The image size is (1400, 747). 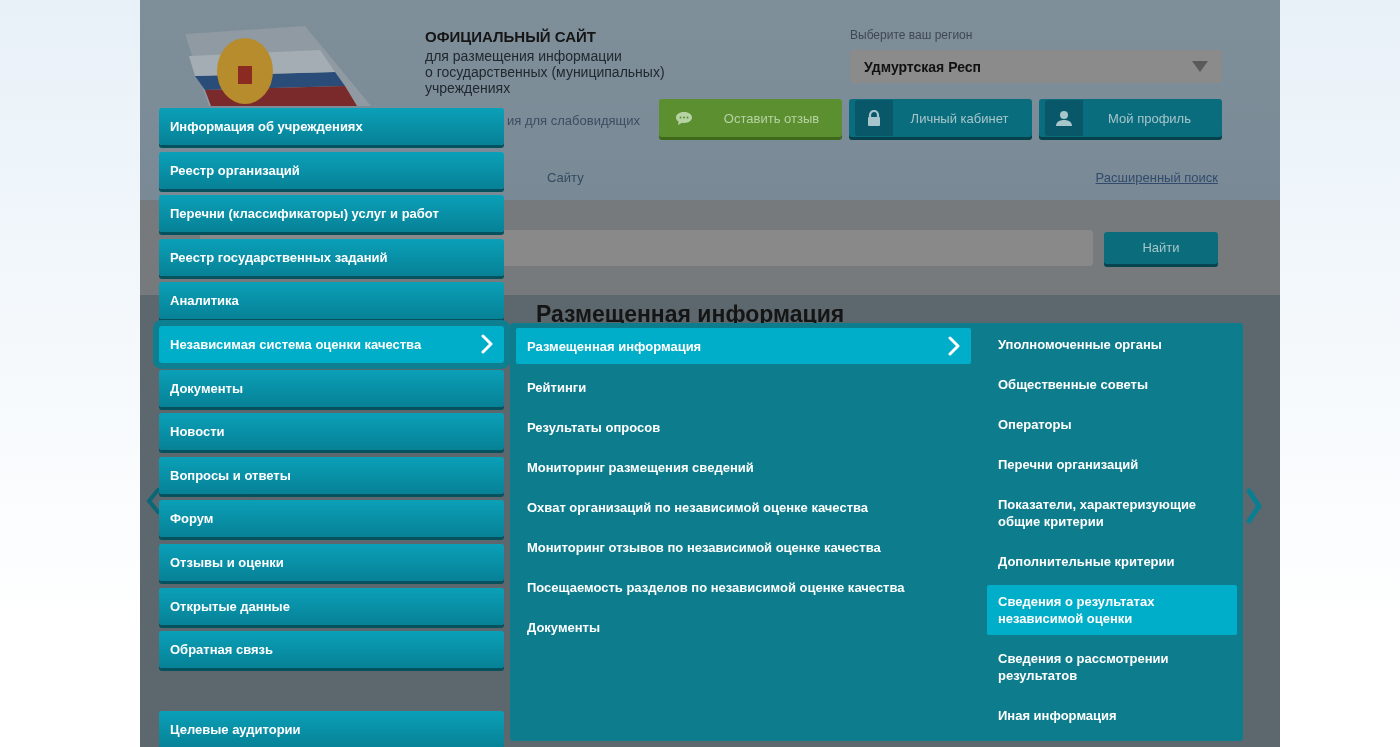 What do you see at coordinates (1112, 344) in the screenshot?
I see `submenu-item: Уполномоченные органы` at bounding box center [1112, 344].